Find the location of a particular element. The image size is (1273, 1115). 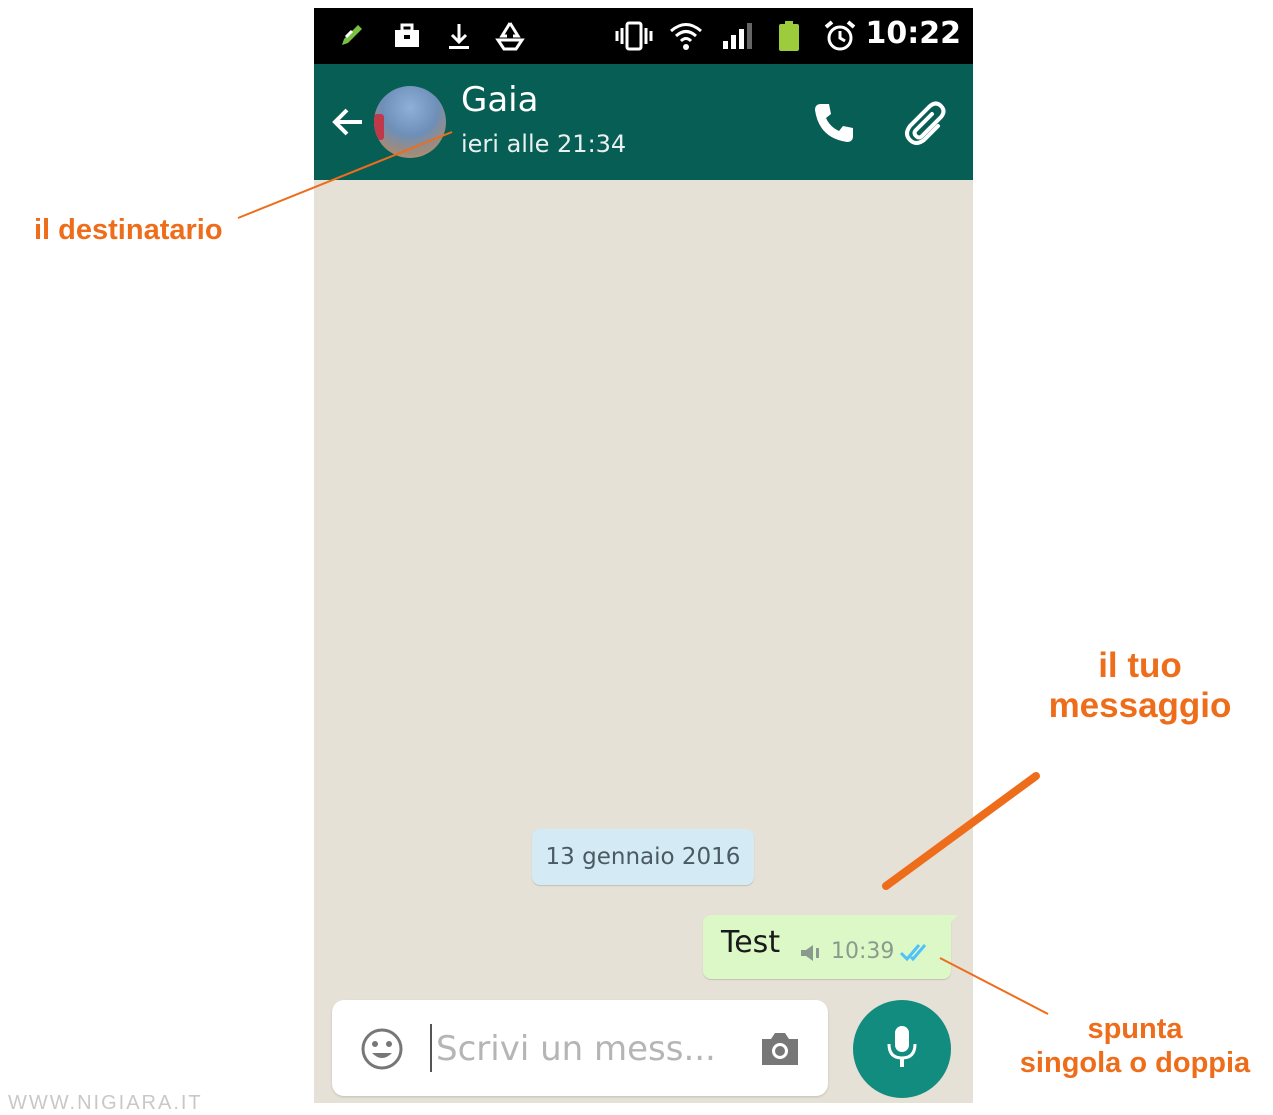

contact-avatar is located at coordinates (410, 122).